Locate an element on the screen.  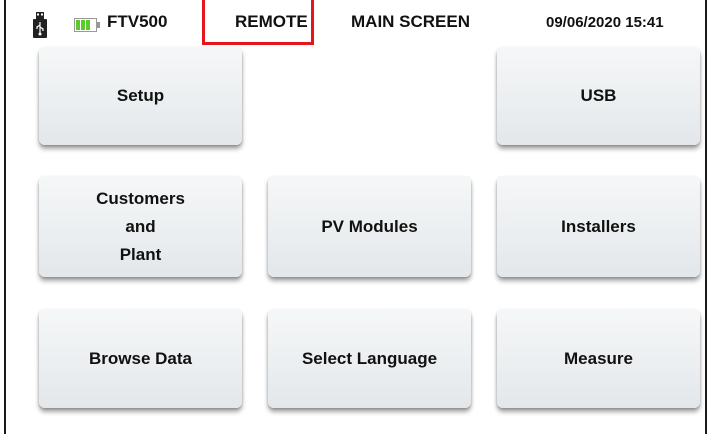
browse-data-button-label: Browse Data is located at coordinates (140, 358).